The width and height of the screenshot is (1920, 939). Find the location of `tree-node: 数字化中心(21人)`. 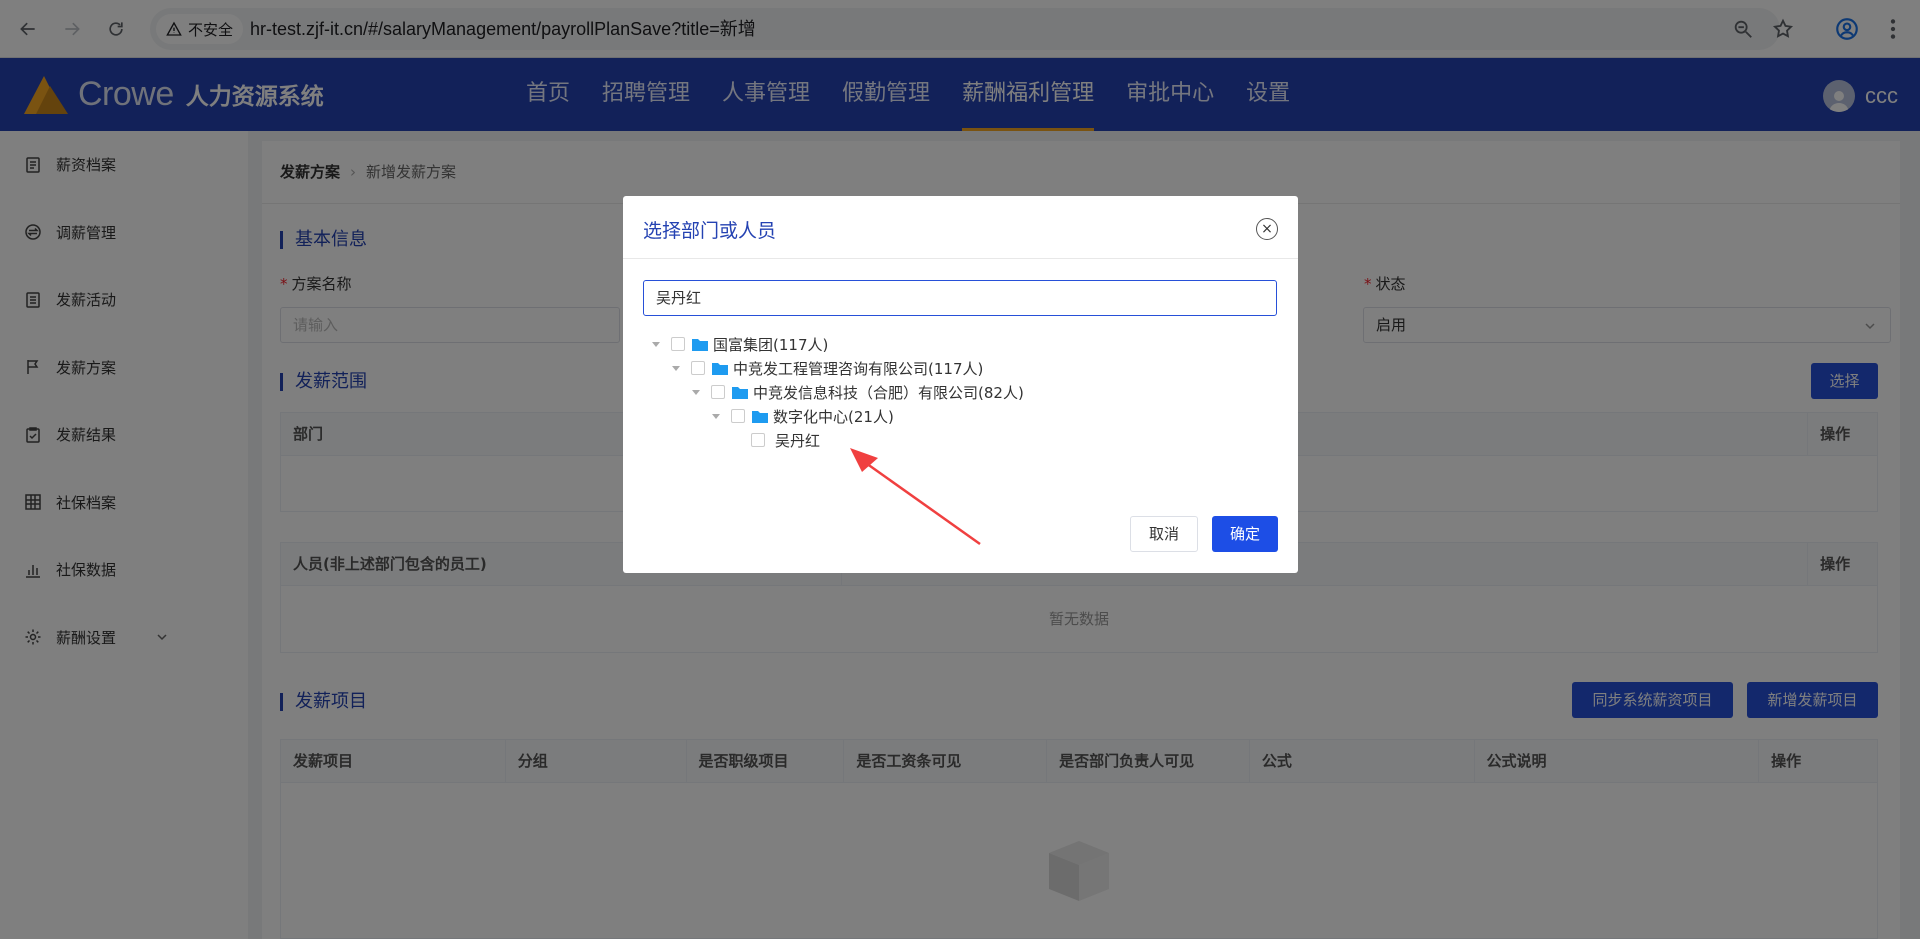

tree-node: 数字化中心(21人) is located at coordinates (802, 416).